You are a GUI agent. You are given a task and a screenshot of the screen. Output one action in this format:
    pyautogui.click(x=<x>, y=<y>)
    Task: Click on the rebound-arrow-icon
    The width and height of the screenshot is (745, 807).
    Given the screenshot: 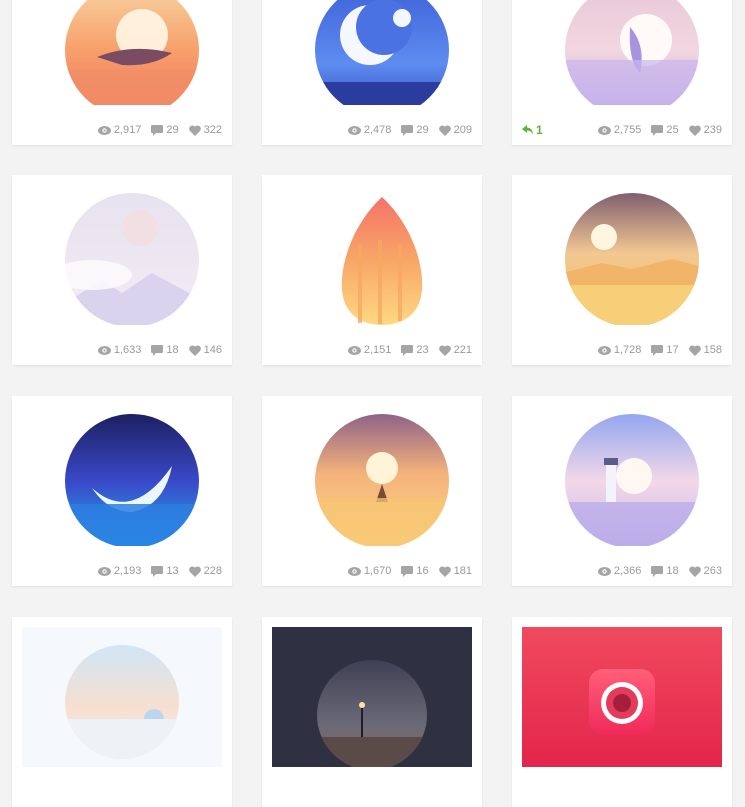 What is the action you would take?
    pyautogui.click(x=528, y=130)
    